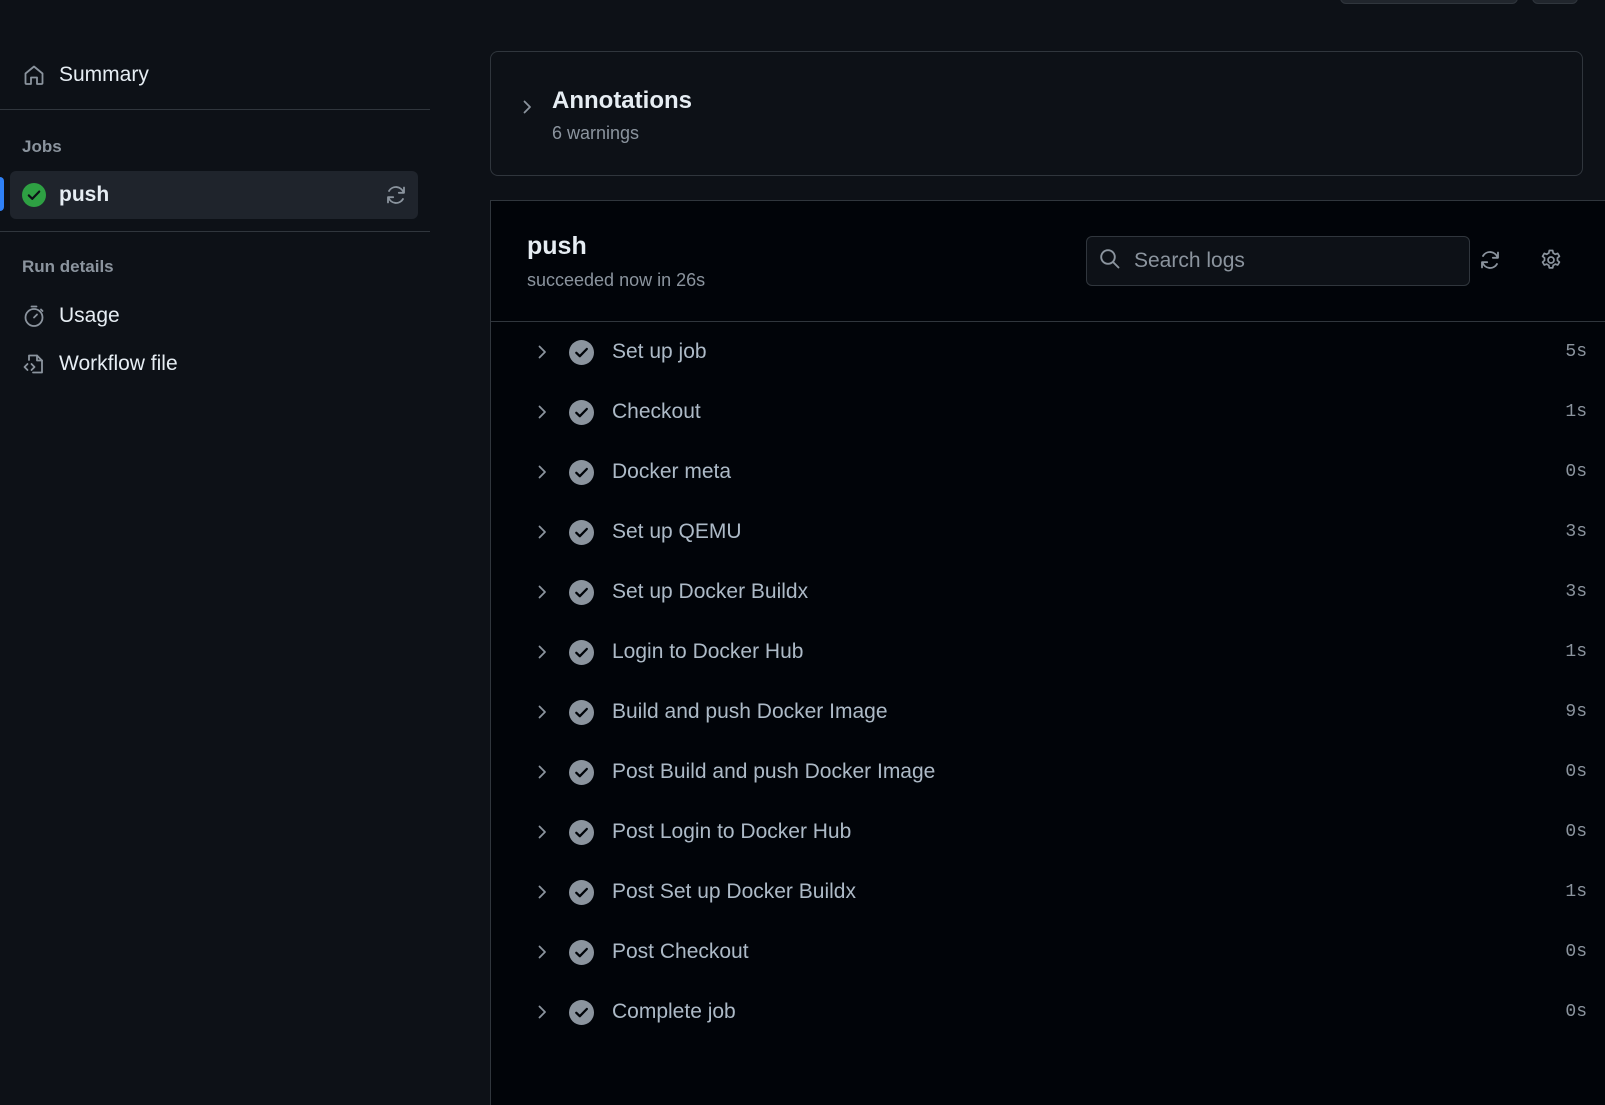 This screenshot has height=1105, width=1605. What do you see at coordinates (214, 364) in the screenshot?
I see `sidebar-item-workflow-file: Workflow file` at bounding box center [214, 364].